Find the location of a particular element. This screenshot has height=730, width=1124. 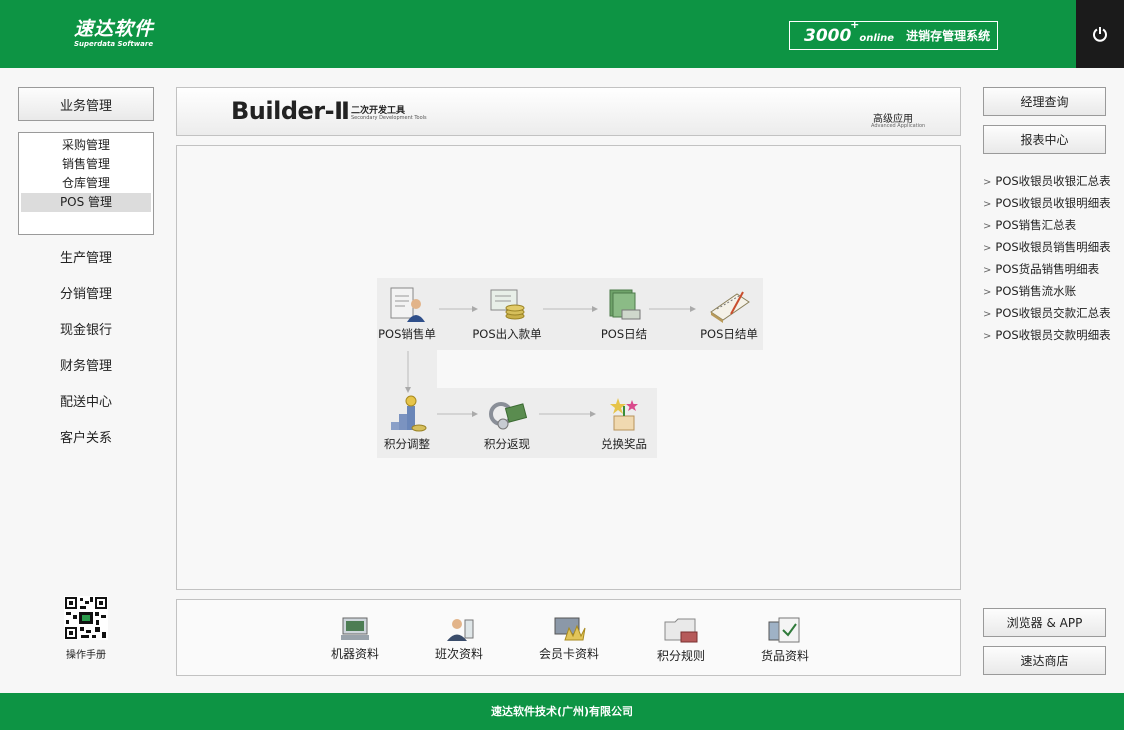

flow-label: POS出入款单 is located at coordinates (507, 334).